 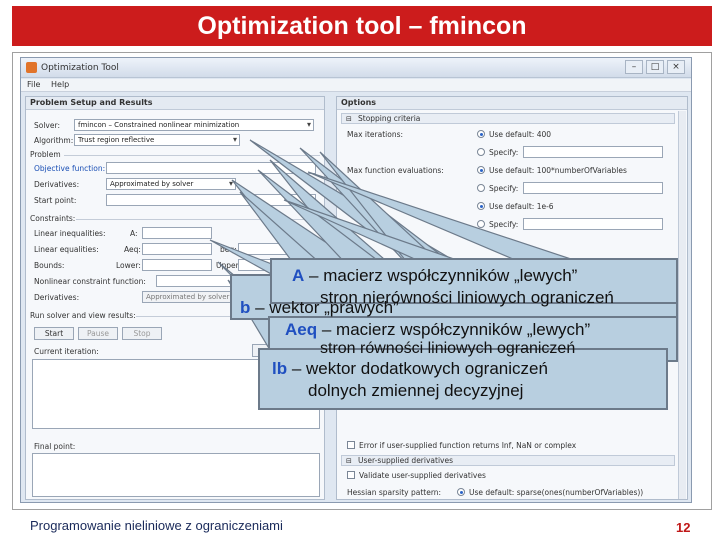 What do you see at coordinates (427, 368) in the screenshot?
I see `callout-lb-text: wektor dodatkowych ograniczeń` at bounding box center [427, 368].